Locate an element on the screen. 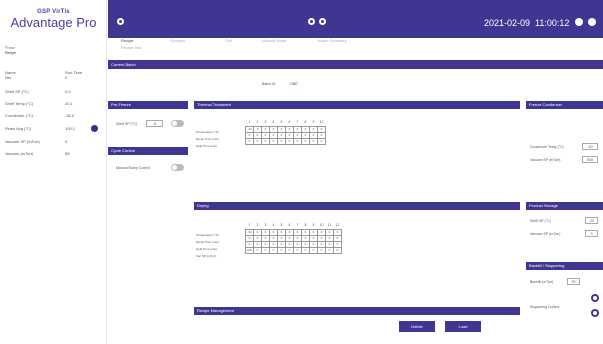 This screenshot has width=603, height=344. menu-icon is located at coordinates (120, 21).